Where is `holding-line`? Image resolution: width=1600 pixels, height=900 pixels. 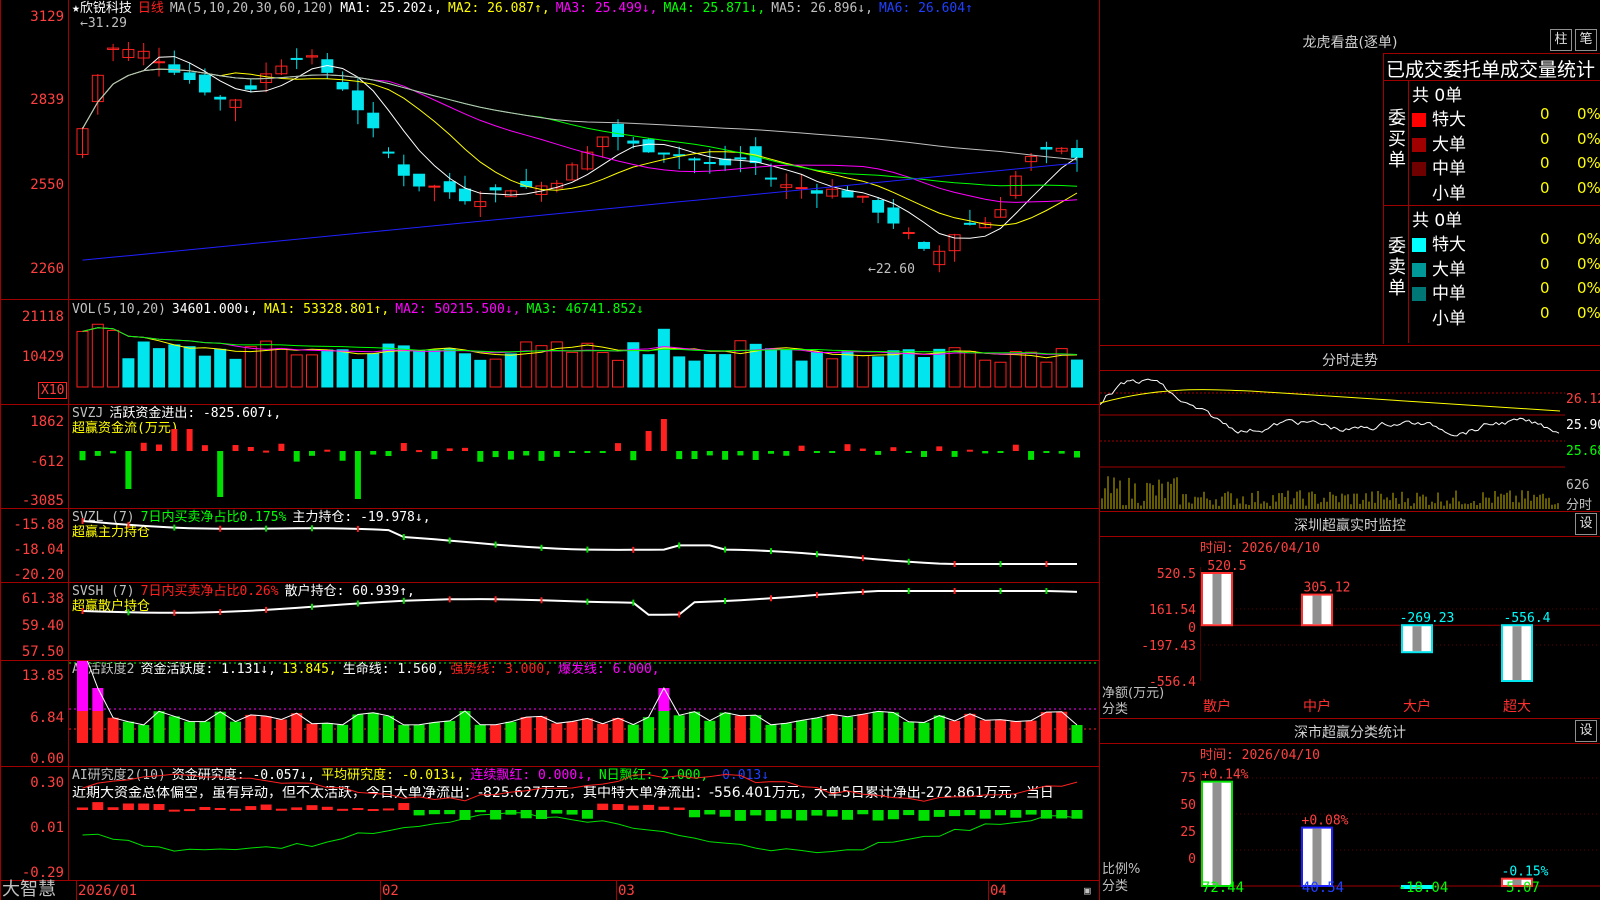
holding-line is located at coordinates (579, 542).